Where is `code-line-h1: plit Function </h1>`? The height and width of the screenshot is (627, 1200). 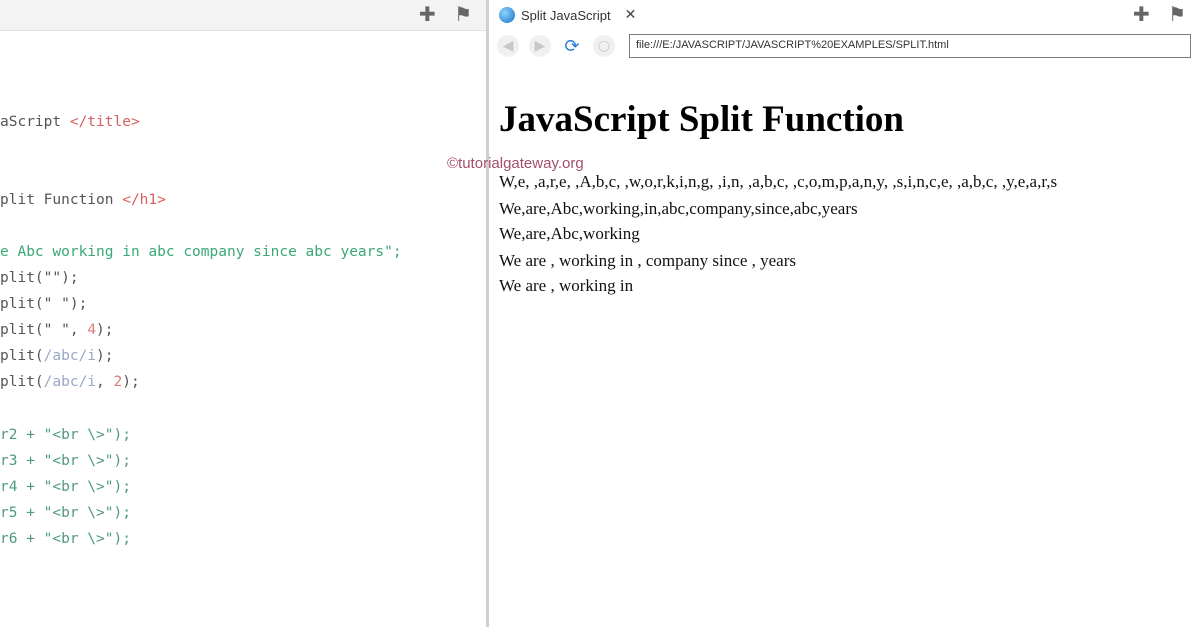
code-line-h1: plit Function </h1> is located at coordinates (83, 200).